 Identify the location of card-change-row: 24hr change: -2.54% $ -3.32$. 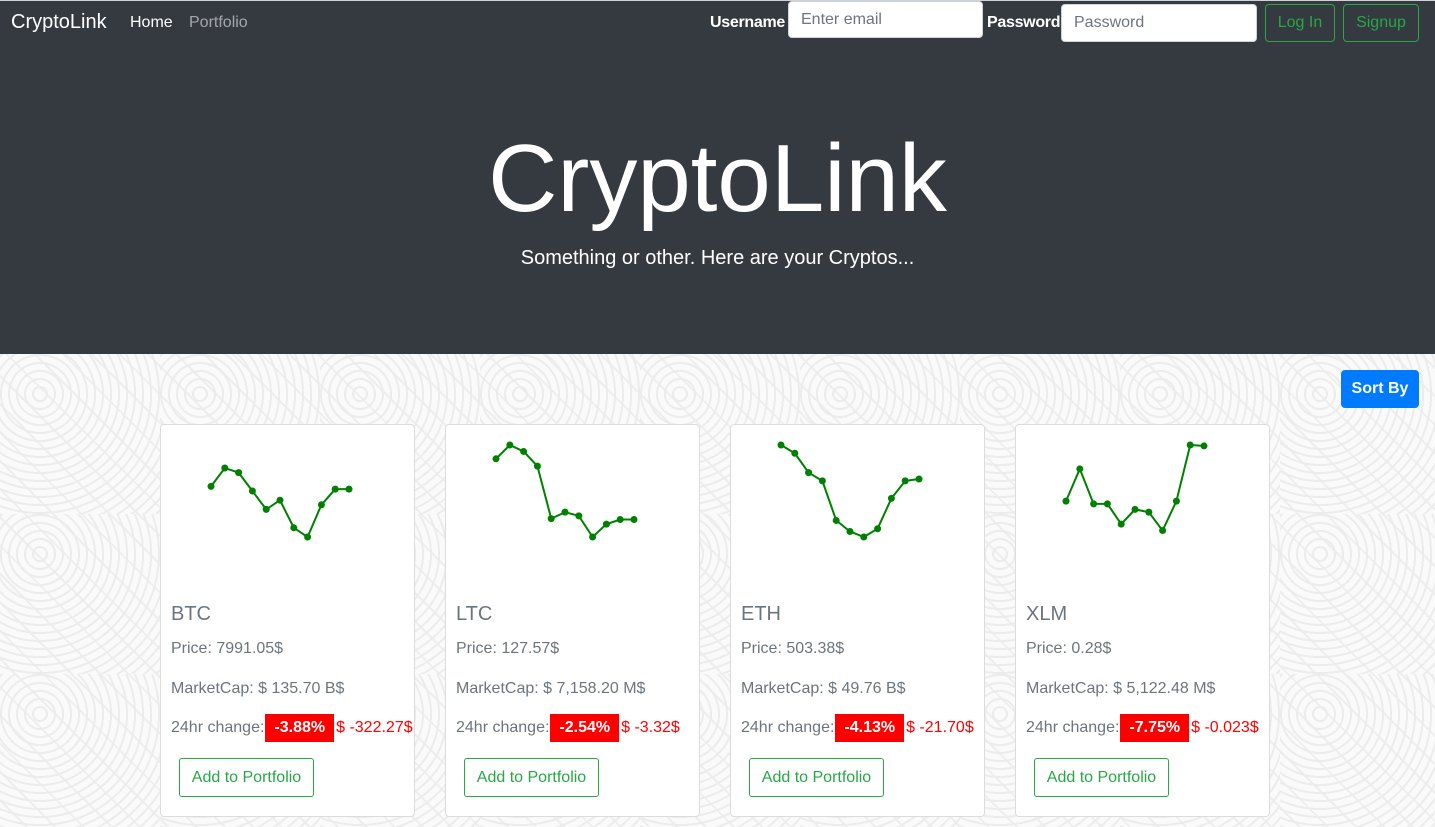
(568, 728).